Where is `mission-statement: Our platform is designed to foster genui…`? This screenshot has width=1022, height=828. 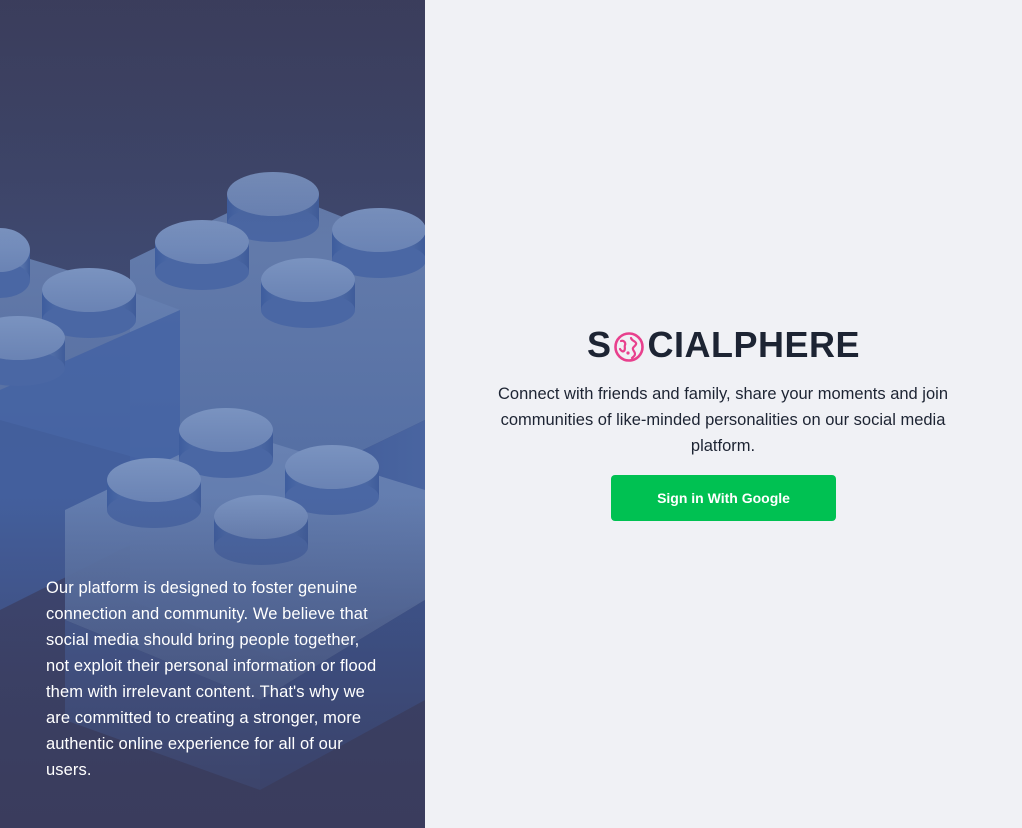
mission-statement: Our platform is designed to foster genui… is located at coordinates (211, 679).